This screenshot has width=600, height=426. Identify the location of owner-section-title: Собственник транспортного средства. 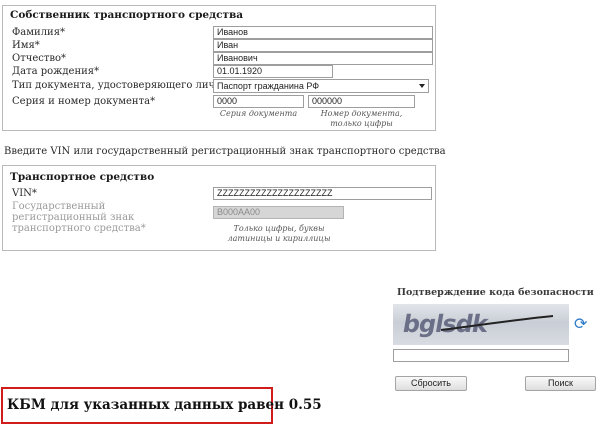
(127, 15).